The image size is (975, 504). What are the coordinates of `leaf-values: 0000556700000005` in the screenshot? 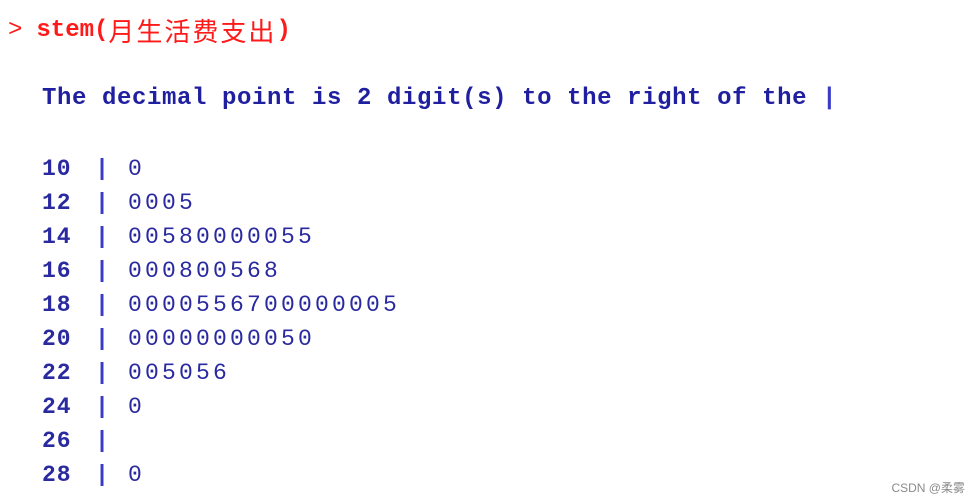 It's located at (264, 305).